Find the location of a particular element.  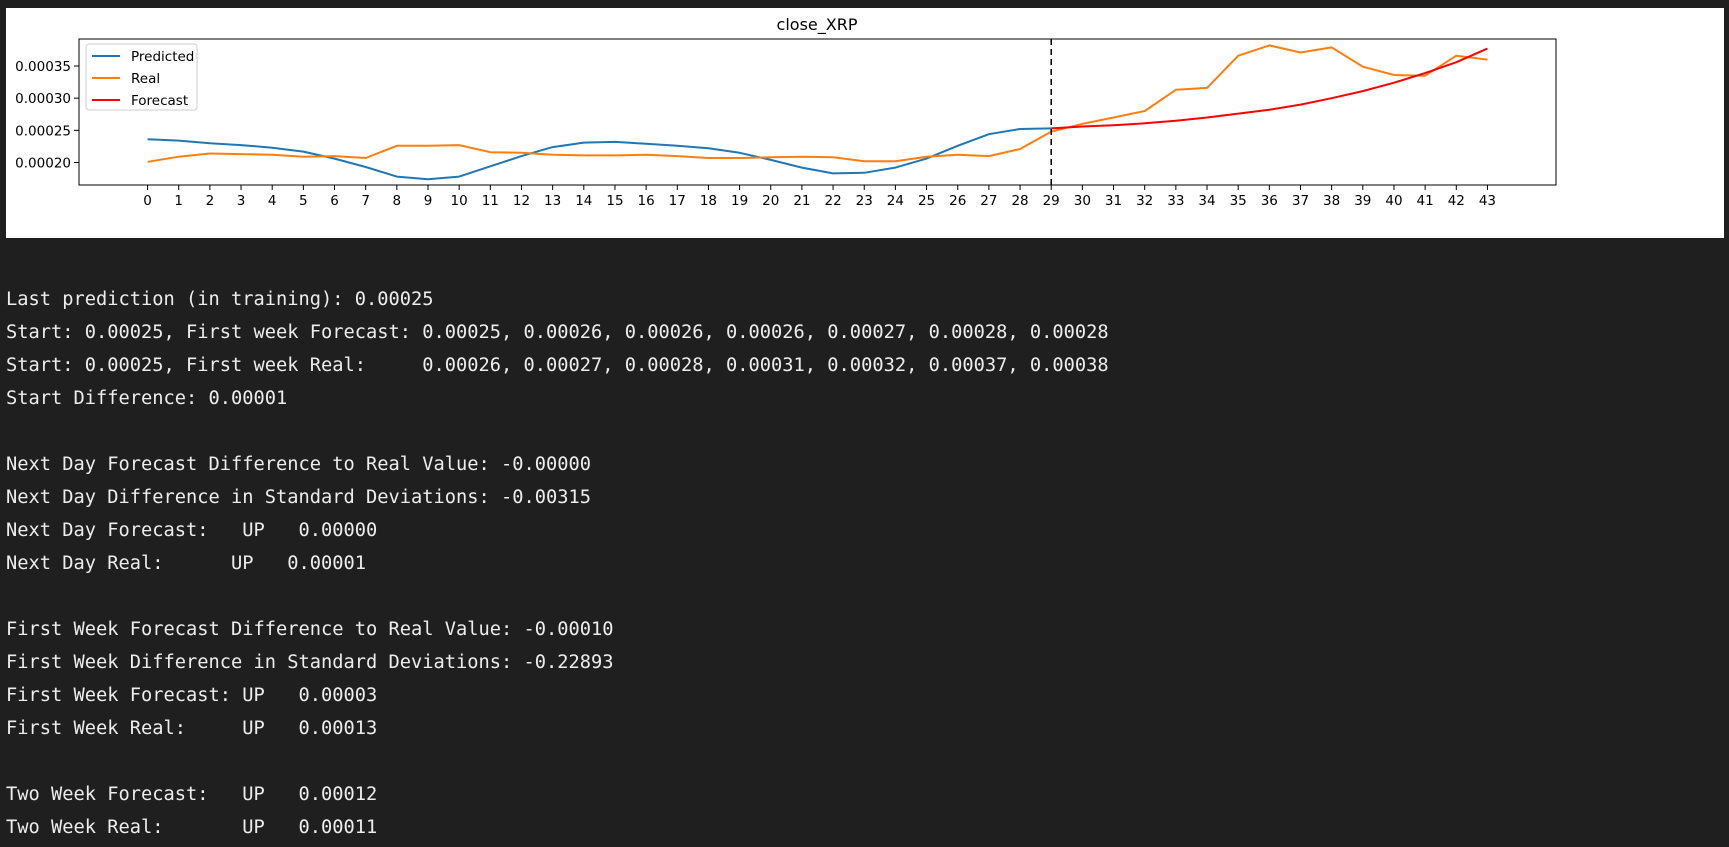

x-tick-label: 12 is located at coordinates (521, 201).